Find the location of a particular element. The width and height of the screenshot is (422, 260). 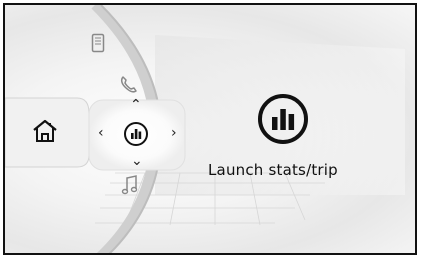

phone-handset-icon is located at coordinates (129, 85).